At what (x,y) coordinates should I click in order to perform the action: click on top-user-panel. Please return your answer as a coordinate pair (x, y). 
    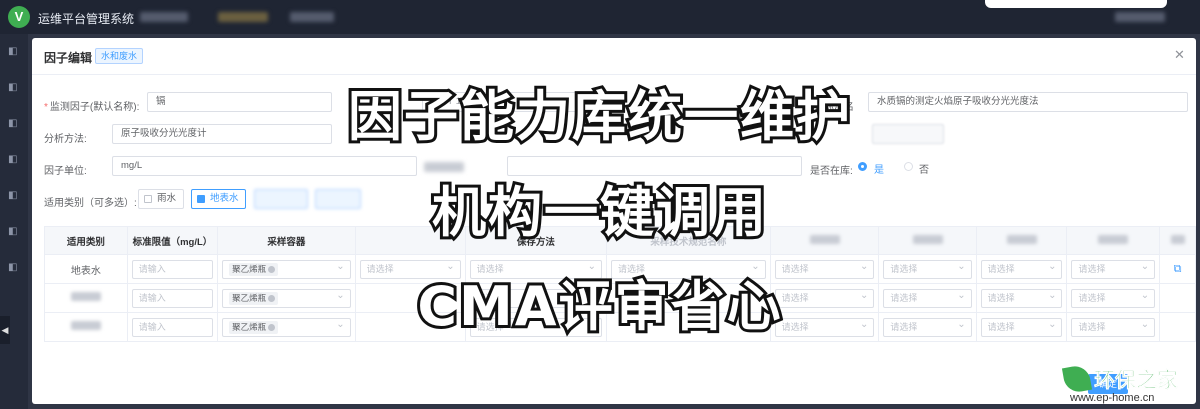
    Looking at the image, I should click on (1076, 4).